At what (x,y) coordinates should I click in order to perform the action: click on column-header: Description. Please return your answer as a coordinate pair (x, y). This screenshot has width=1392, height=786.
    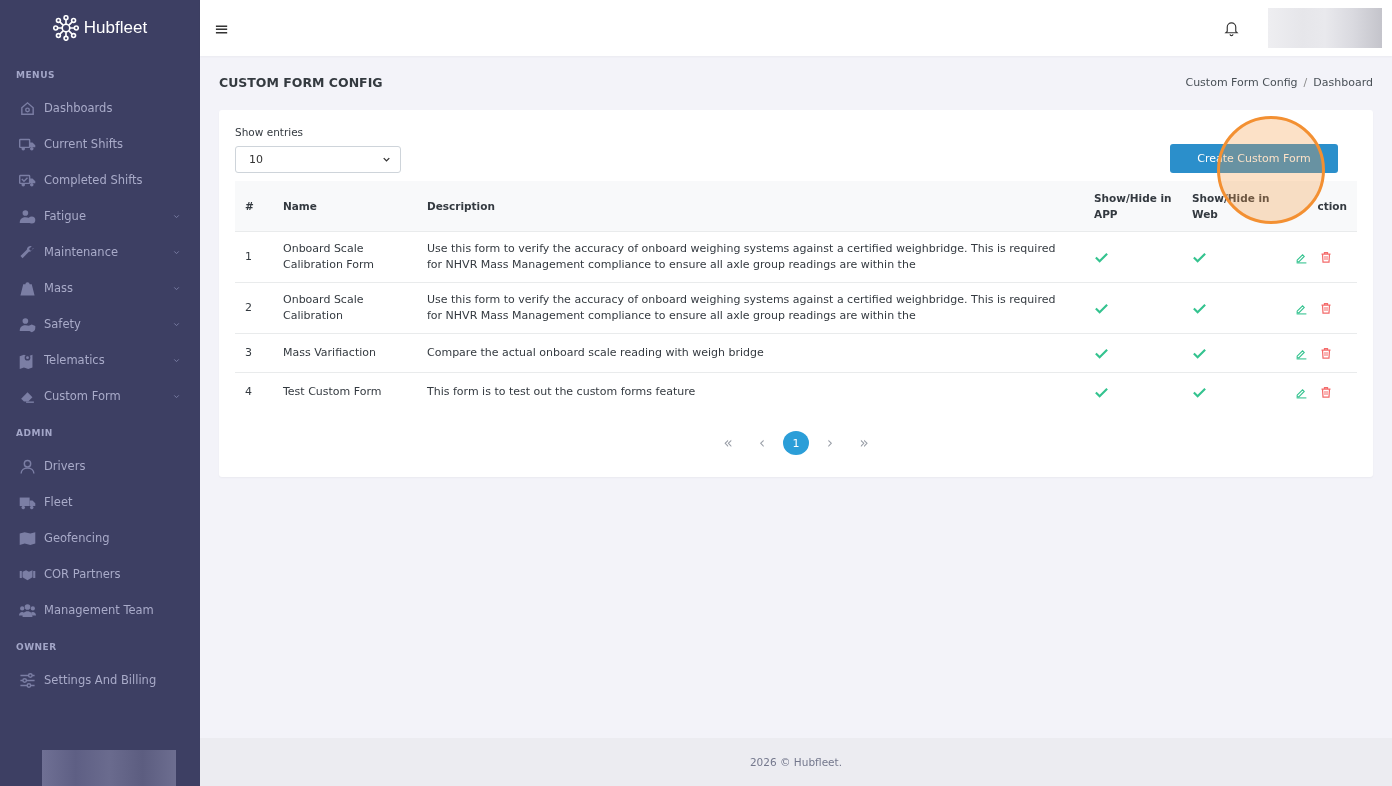
    Looking at the image, I should click on (750, 206).